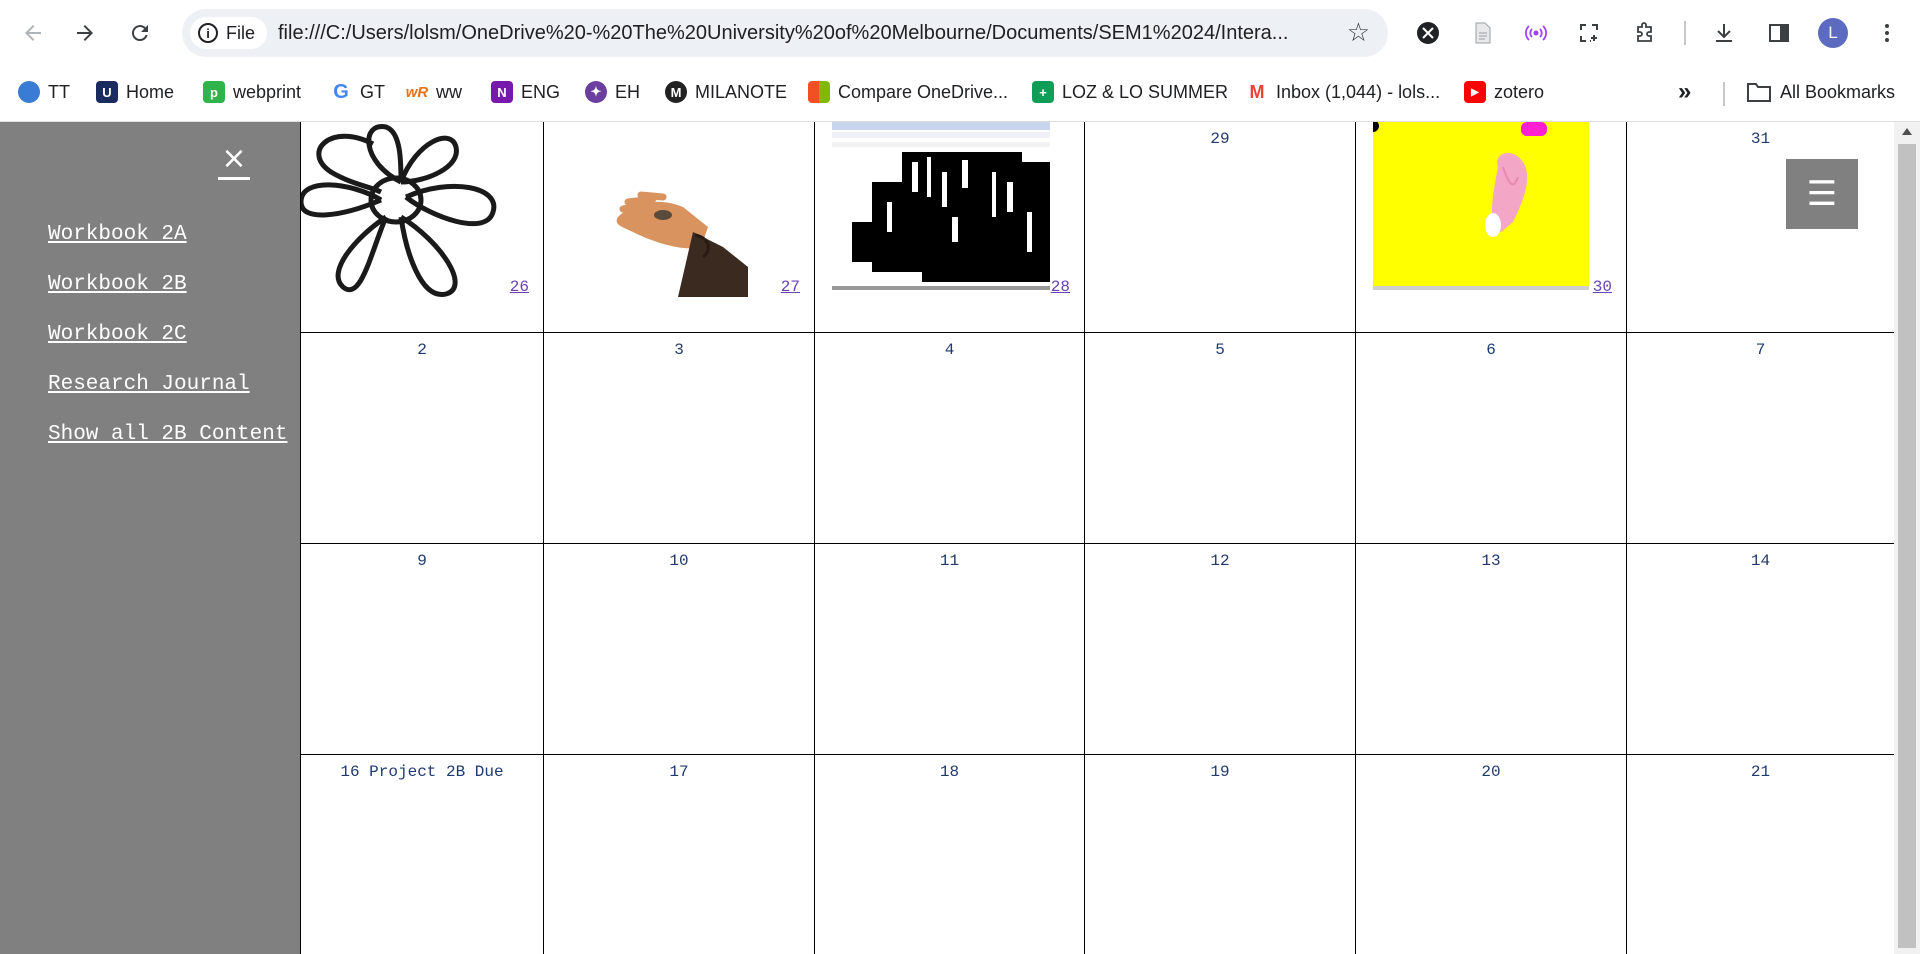  I want to click on site-chip-label: File, so click(241, 32).